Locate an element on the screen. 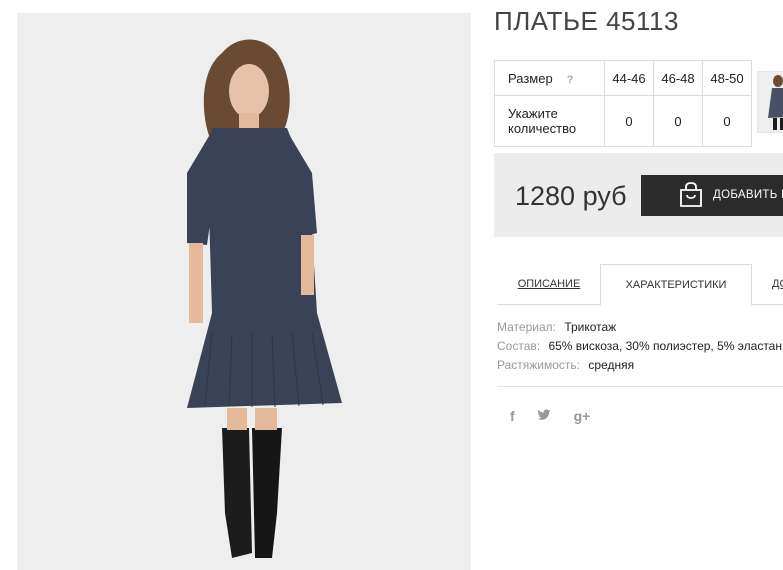 The height and width of the screenshot is (570, 783). product-thumbnail is located at coordinates (770, 102).